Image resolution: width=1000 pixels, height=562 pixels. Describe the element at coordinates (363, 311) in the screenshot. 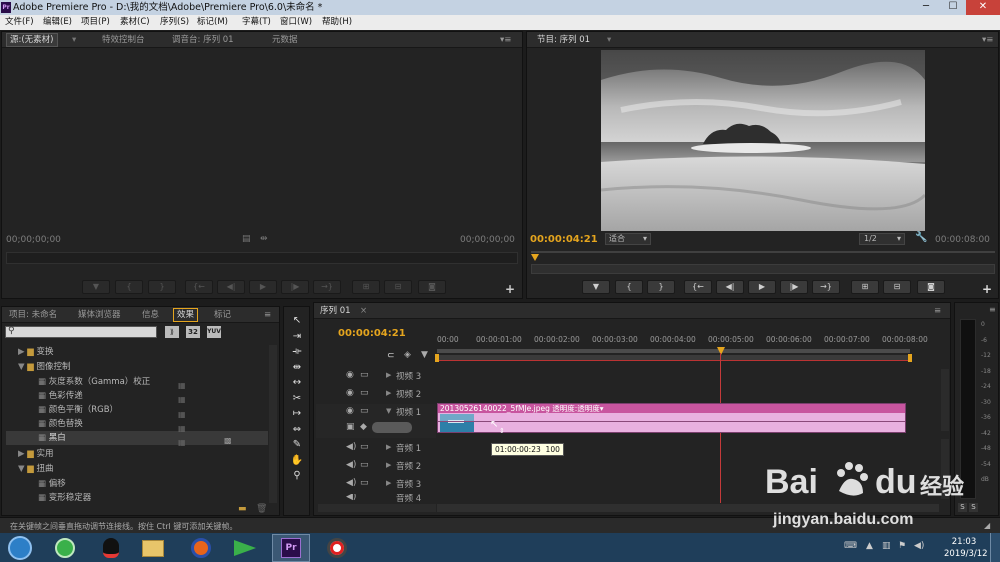

I see `close-sequence-icon: ×` at that location.